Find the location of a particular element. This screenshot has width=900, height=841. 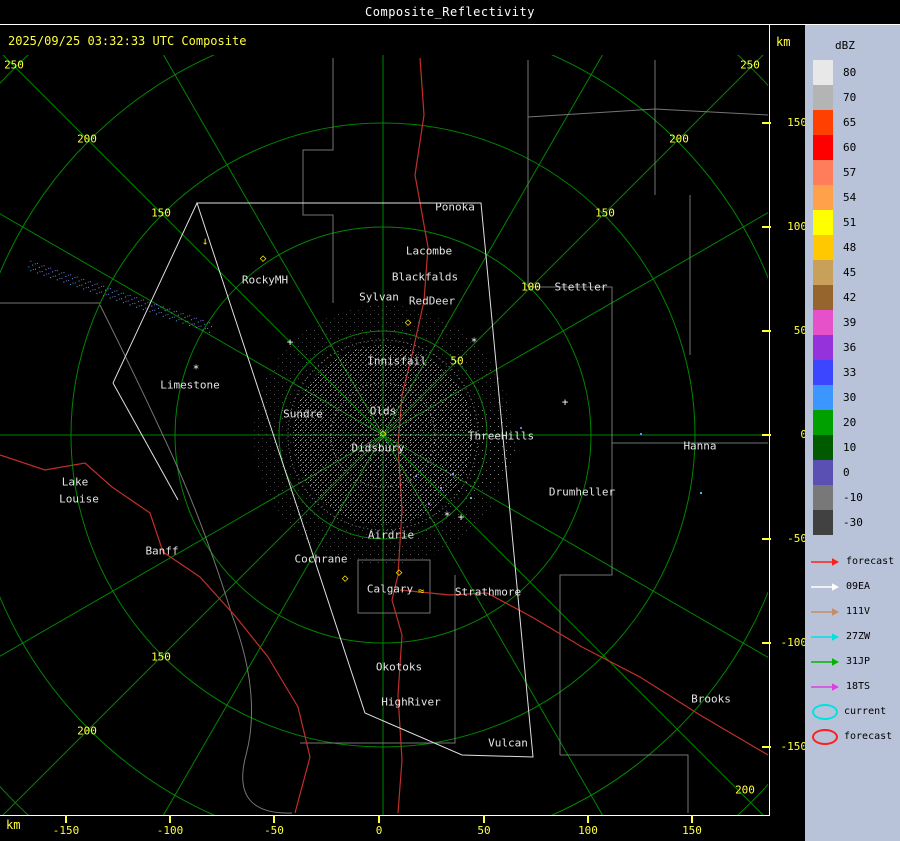

legend-track-row: 18TS is located at coordinates (852, 686).